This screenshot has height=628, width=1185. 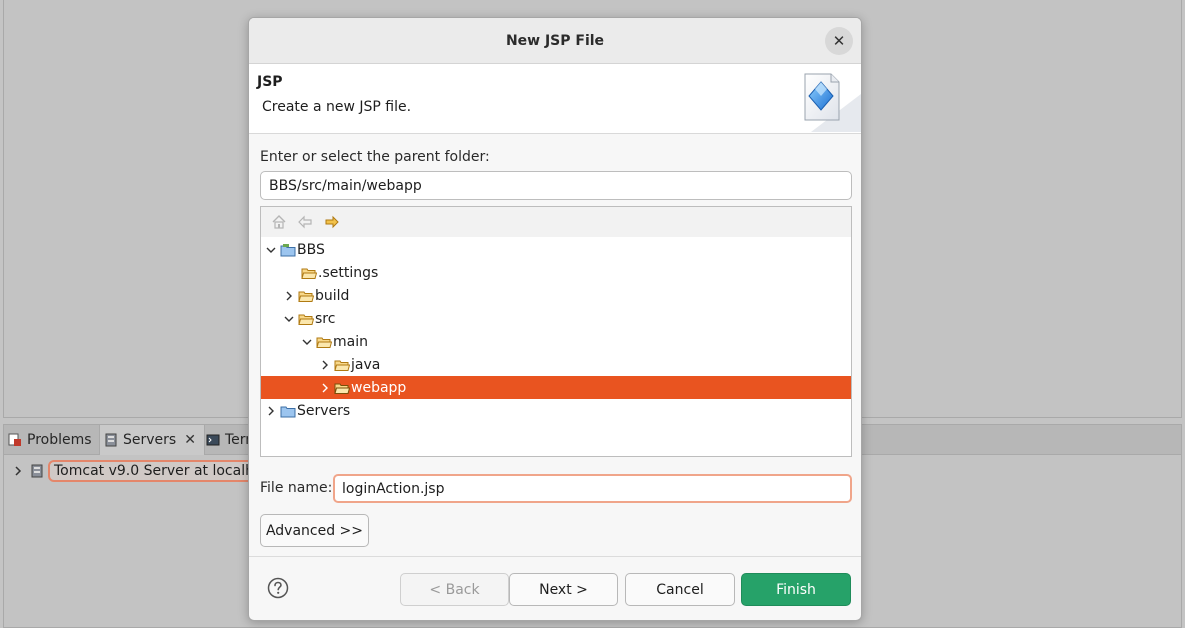 I want to click on close-button: ✕, so click(x=839, y=41).